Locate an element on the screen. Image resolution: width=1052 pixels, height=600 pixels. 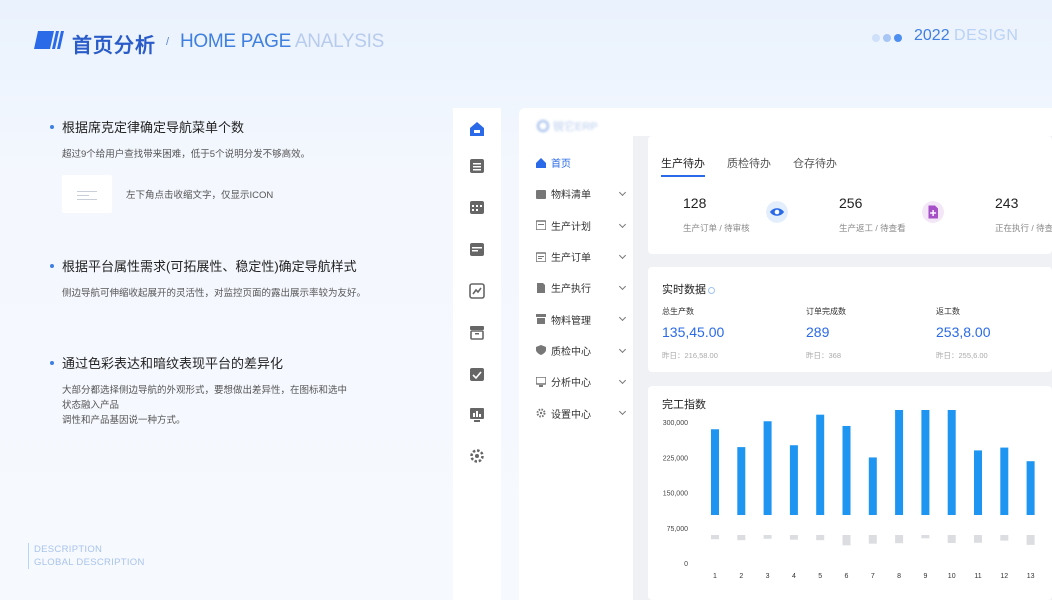
sidebar-item-execute: 生产执行 is located at coordinates (576, 287).